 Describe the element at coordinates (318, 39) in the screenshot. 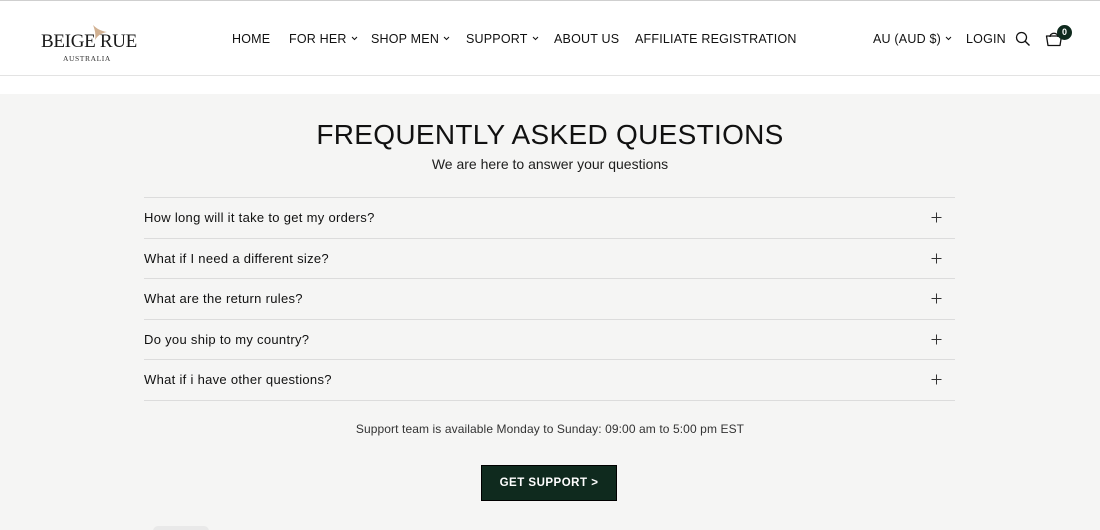

I see `nav-for-her-label: FOR HER` at that location.